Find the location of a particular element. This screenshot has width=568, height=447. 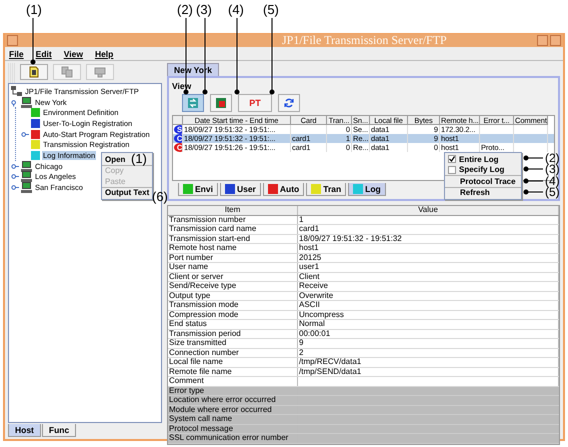

tab: Log is located at coordinates (367, 189).